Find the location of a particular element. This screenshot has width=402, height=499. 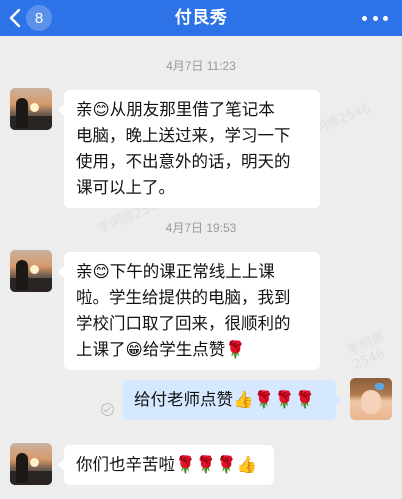

message-bubble-sent: 给付老师点赞👍🌹🌹🌹 is located at coordinates (232, 400).